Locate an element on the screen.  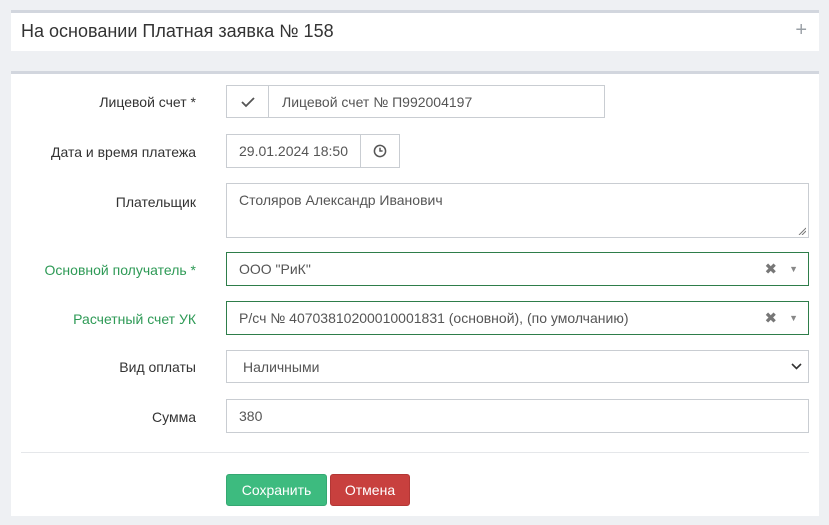
amount-label: Сумма is located at coordinates (174, 417).